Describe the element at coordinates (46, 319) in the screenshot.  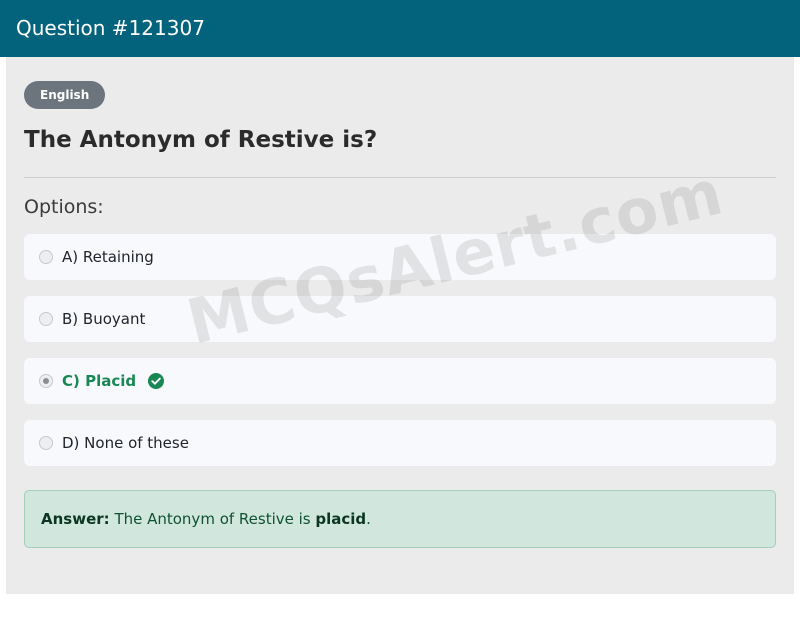
I see `option-b-radio` at that location.